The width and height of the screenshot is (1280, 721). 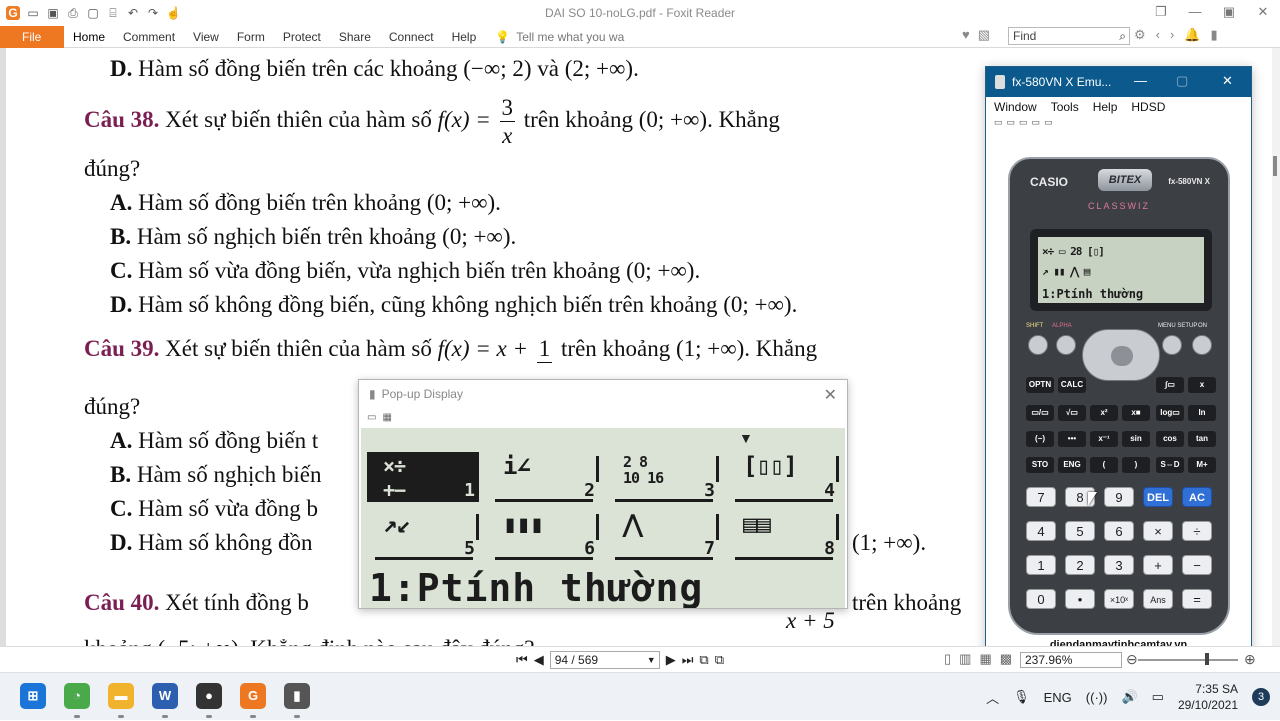 What do you see at coordinates (1066, 345) in the screenshot?
I see `alpha-button` at bounding box center [1066, 345].